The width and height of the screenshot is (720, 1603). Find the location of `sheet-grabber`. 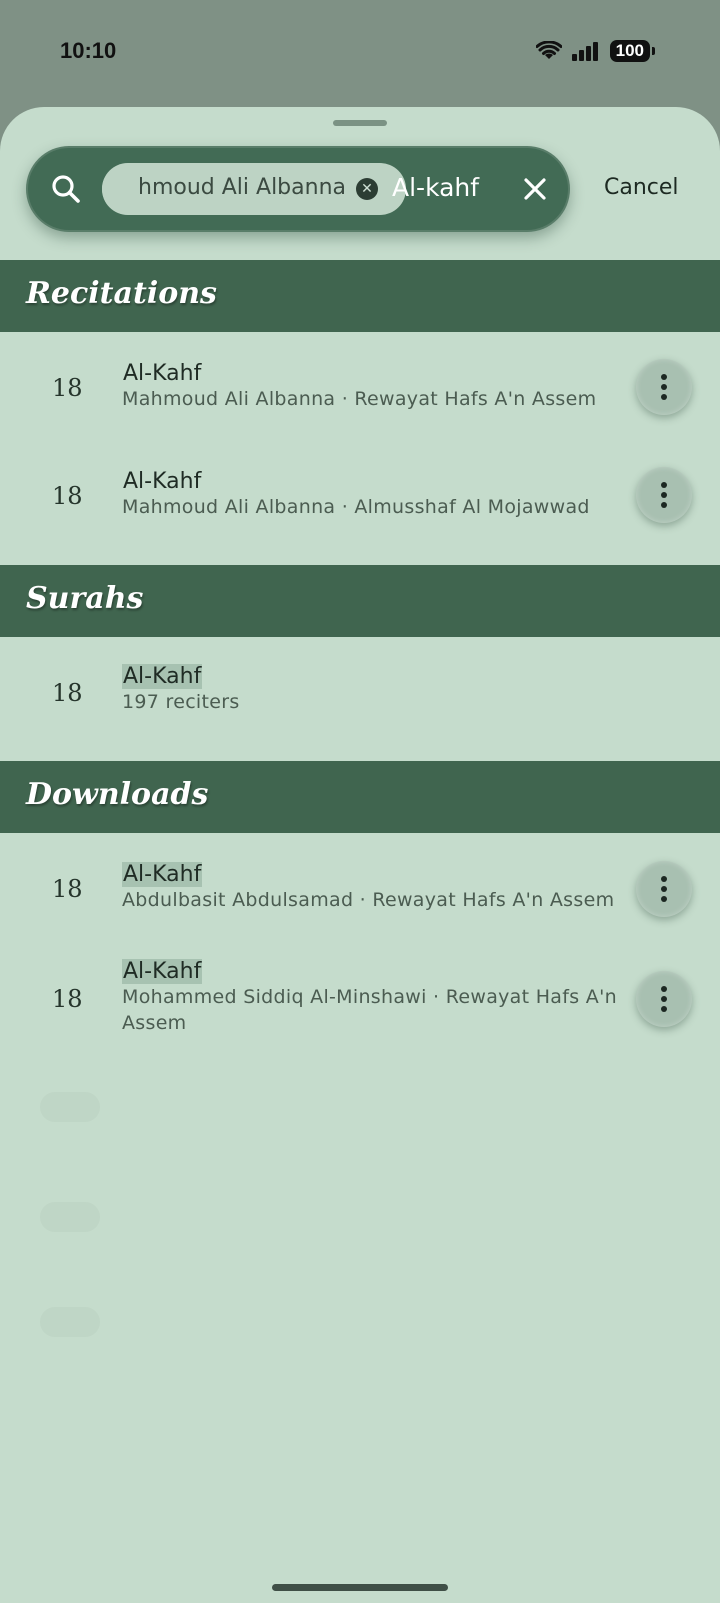

sheet-grabber is located at coordinates (360, 123).